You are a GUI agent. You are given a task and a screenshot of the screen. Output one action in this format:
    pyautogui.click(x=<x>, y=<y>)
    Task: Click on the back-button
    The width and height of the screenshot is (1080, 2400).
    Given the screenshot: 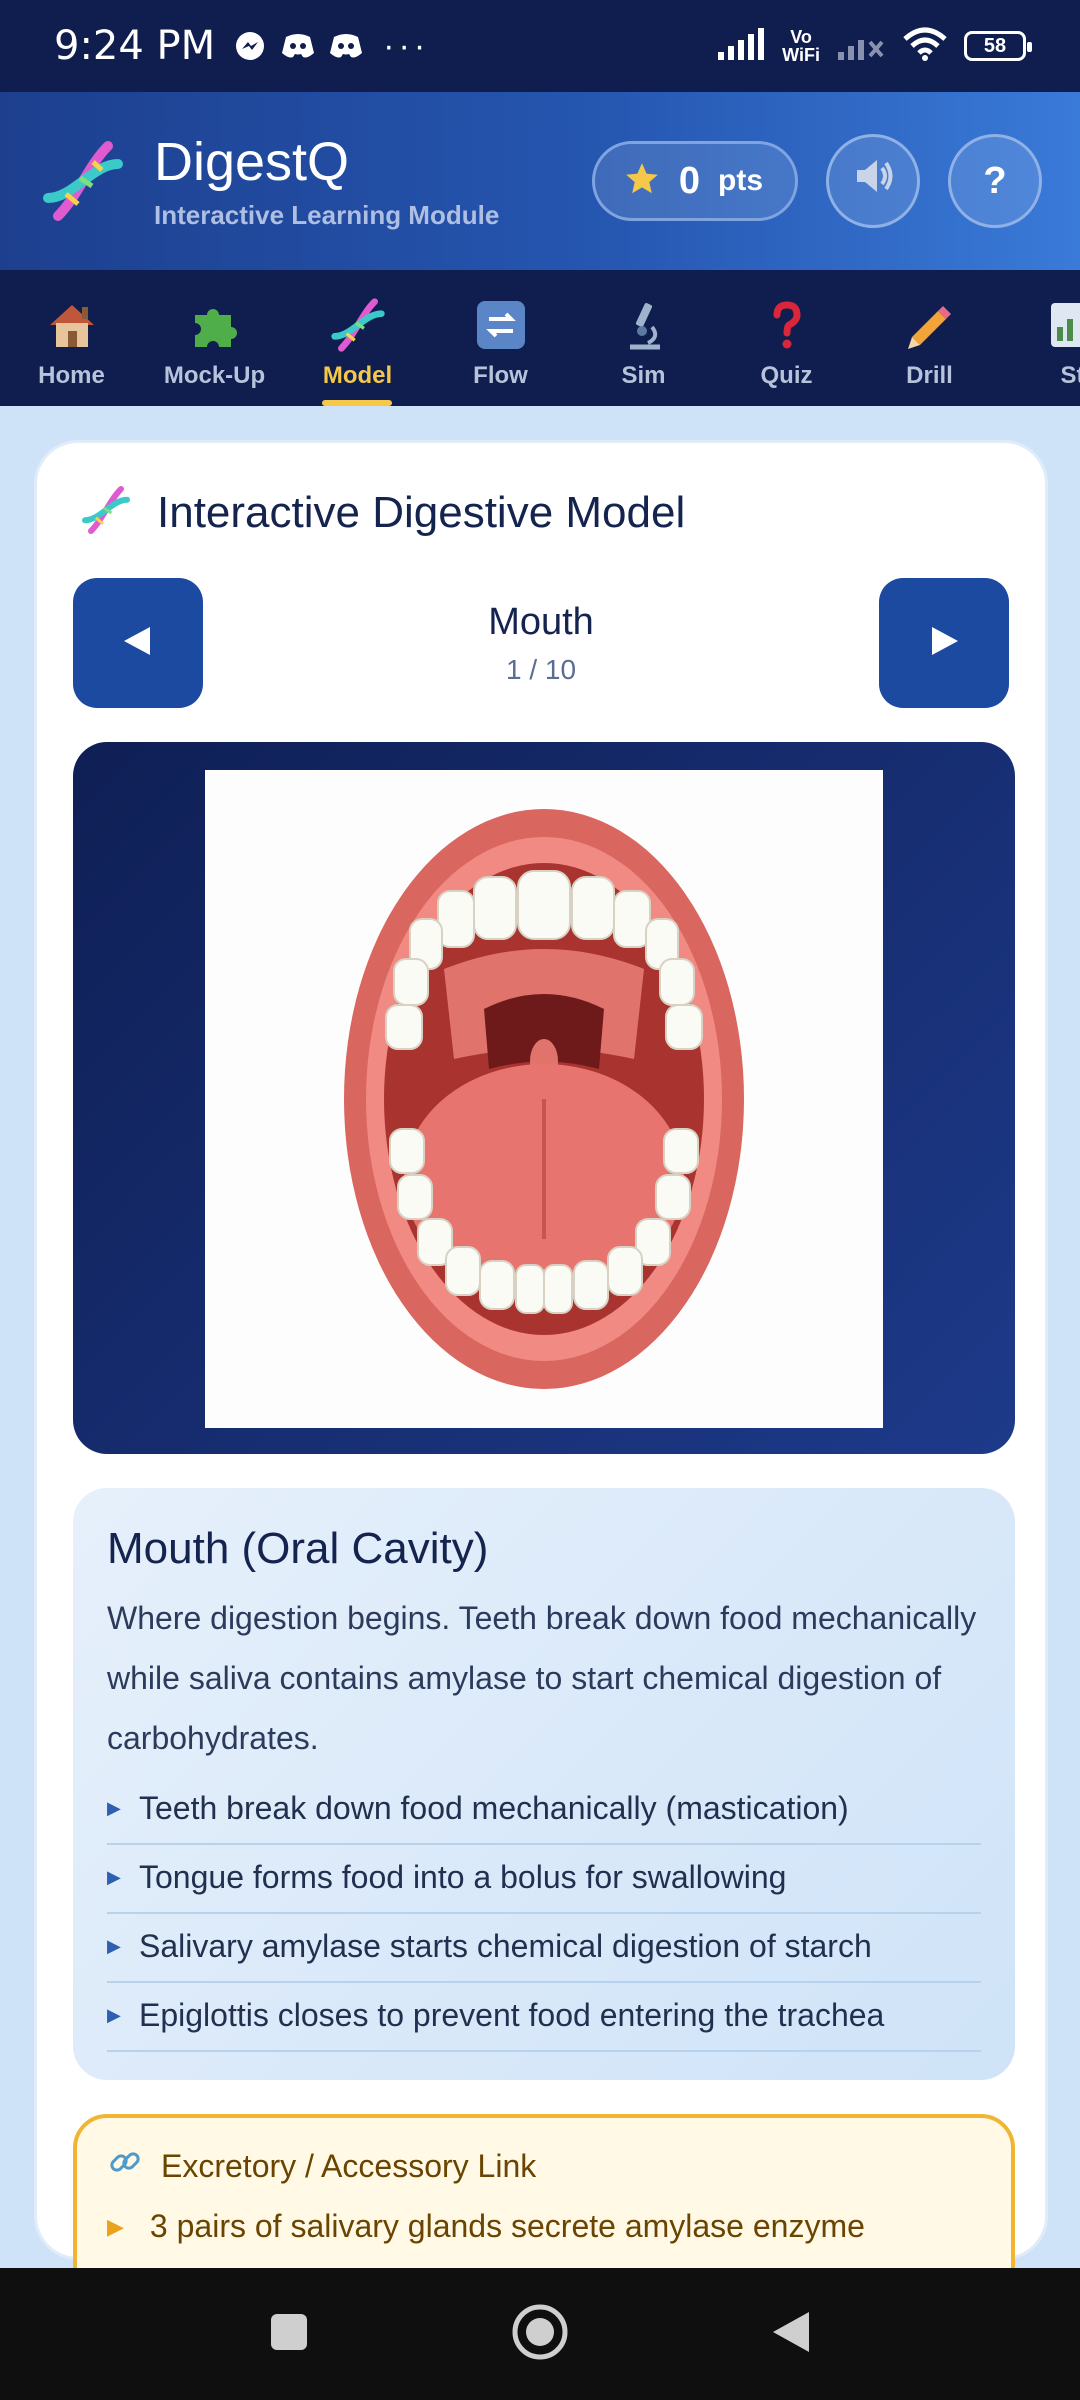 What is the action you would take?
    pyautogui.click(x=791, y=2334)
    